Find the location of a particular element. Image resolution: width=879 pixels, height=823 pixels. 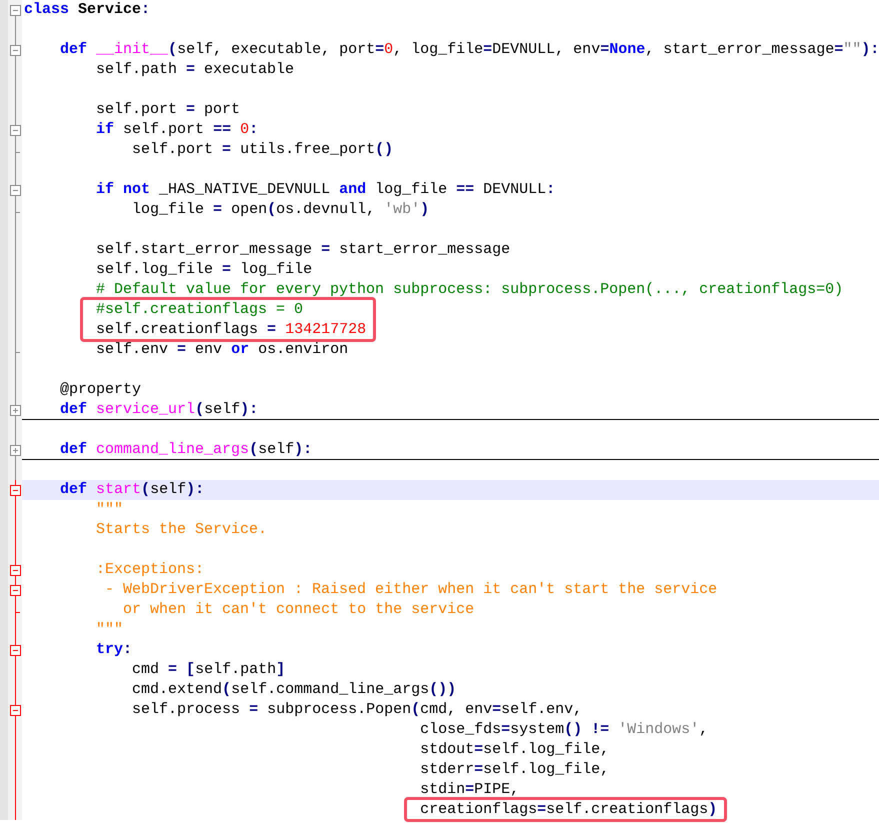

code-line: def start(self): is located at coordinates (132, 489).